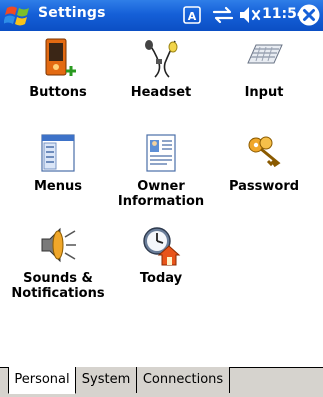  What do you see at coordinates (161, 15) in the screenshot?
I see `title-bar: Settings A 11:54` at bounding box center [161, 15].